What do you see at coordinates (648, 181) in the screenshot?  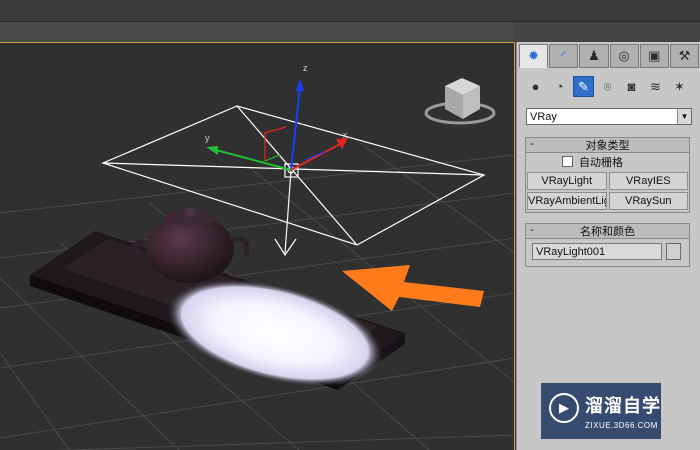 I see `vrayies-button: VRayIES` at bounding box center [648, 181].